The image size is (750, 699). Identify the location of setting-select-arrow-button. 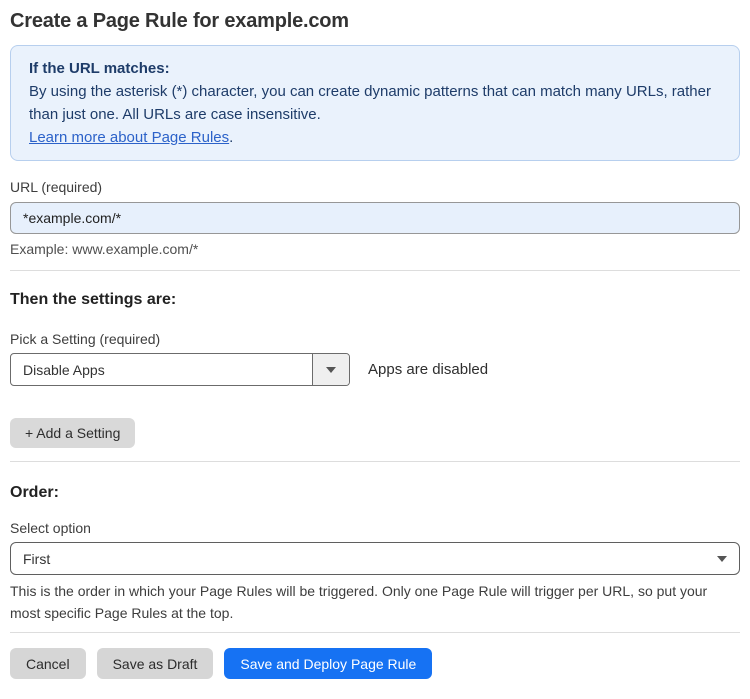
(331, 369).